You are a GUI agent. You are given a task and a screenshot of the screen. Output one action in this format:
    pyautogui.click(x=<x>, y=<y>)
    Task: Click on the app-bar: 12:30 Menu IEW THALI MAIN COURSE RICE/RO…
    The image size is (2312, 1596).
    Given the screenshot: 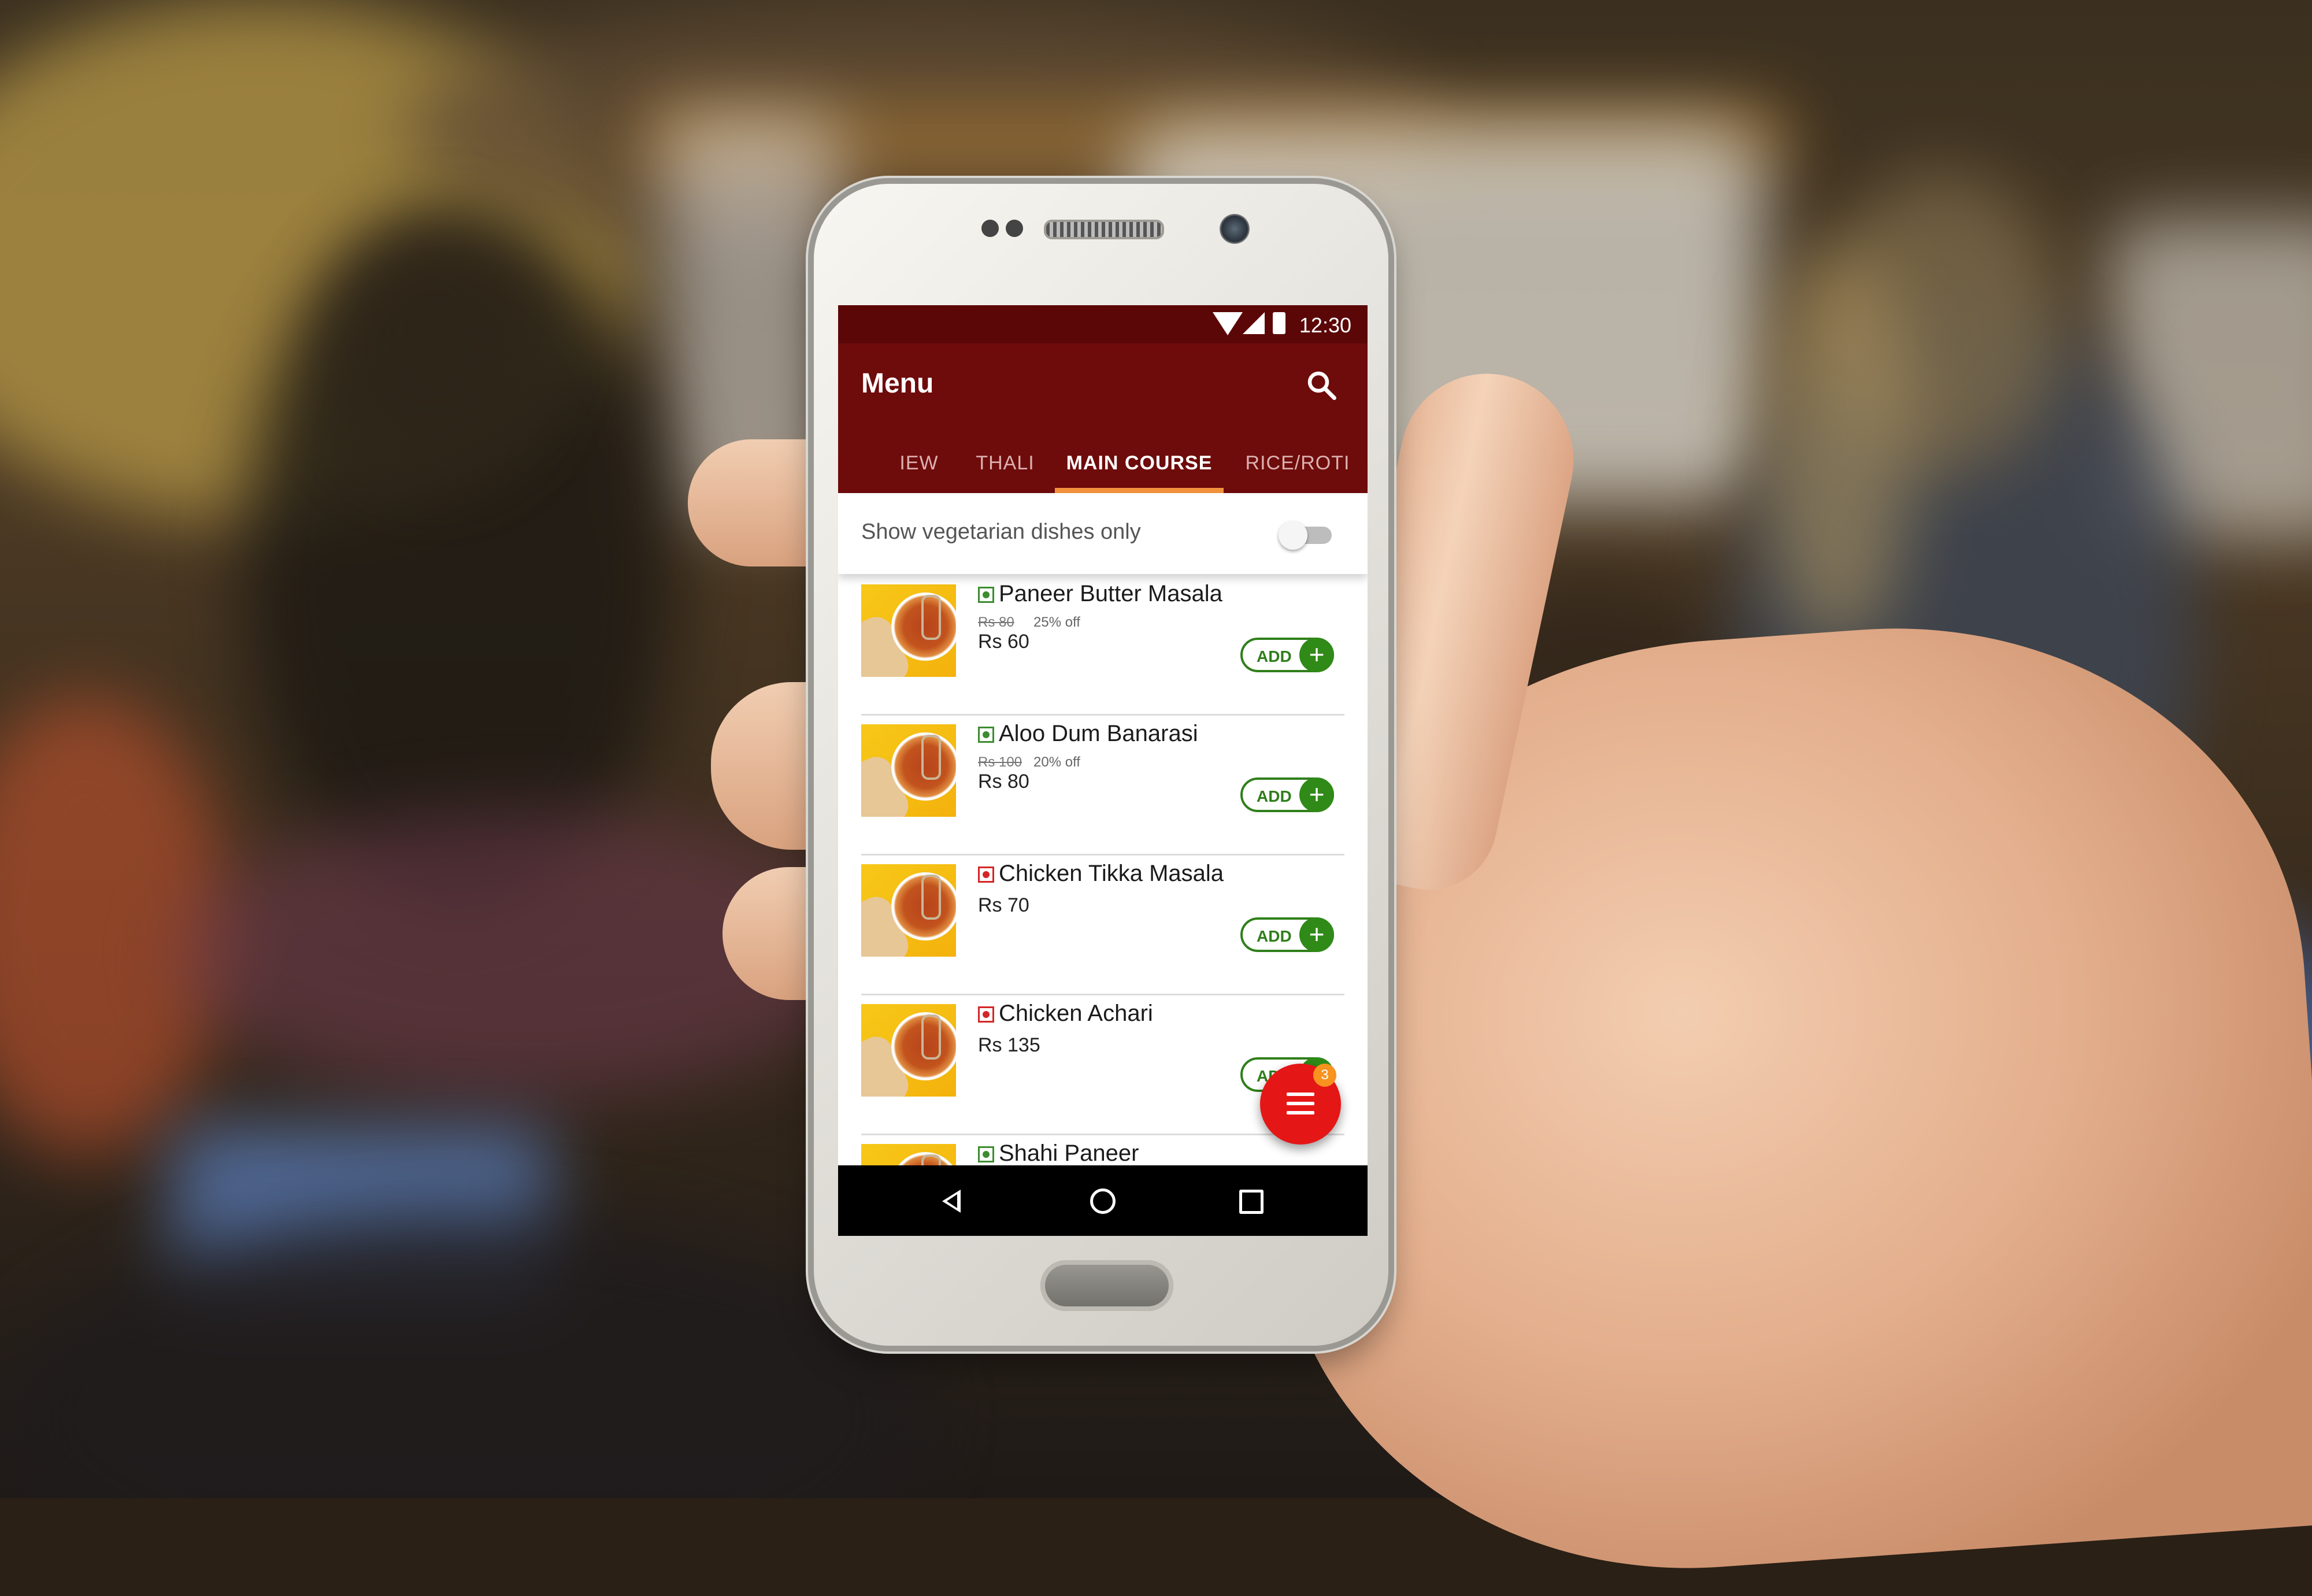 What is the action you would take?
    pyautogui.click(x=1103, y=399)
    